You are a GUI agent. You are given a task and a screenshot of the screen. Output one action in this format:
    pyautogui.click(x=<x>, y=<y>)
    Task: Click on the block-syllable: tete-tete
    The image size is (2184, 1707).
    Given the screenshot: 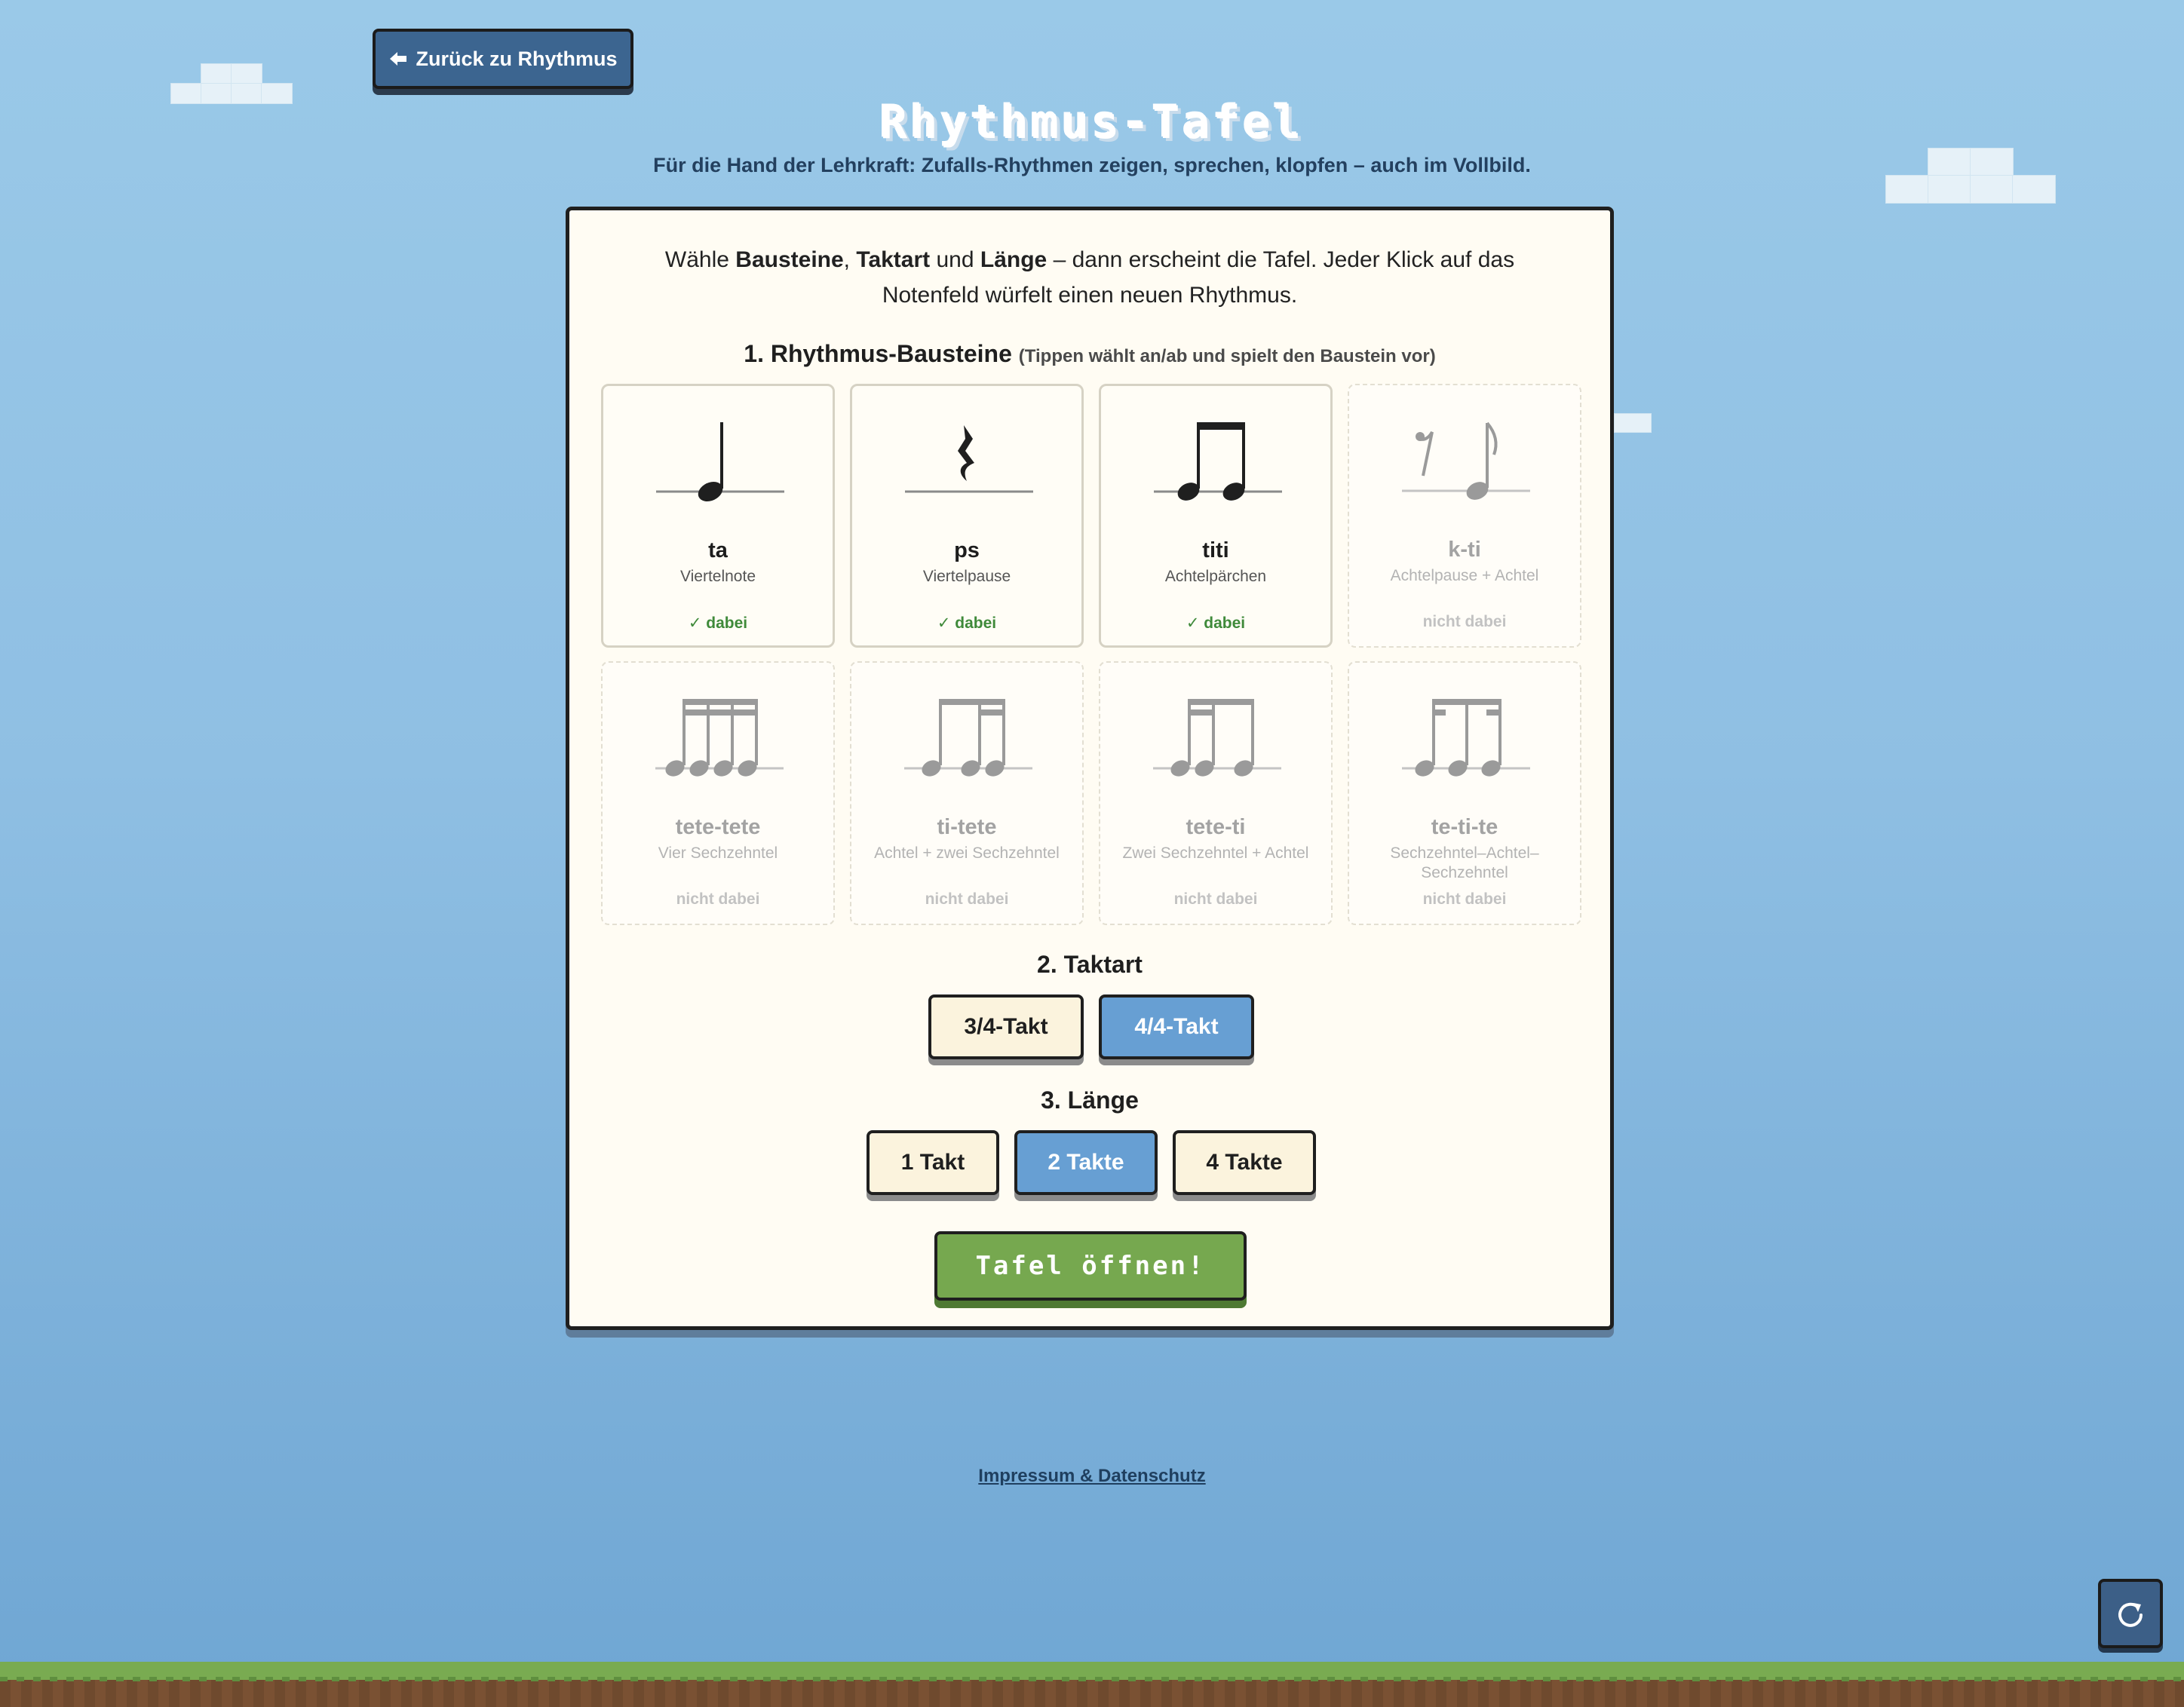 What is the action you would take?
    pyautogui.click(x=718, y=827)
    